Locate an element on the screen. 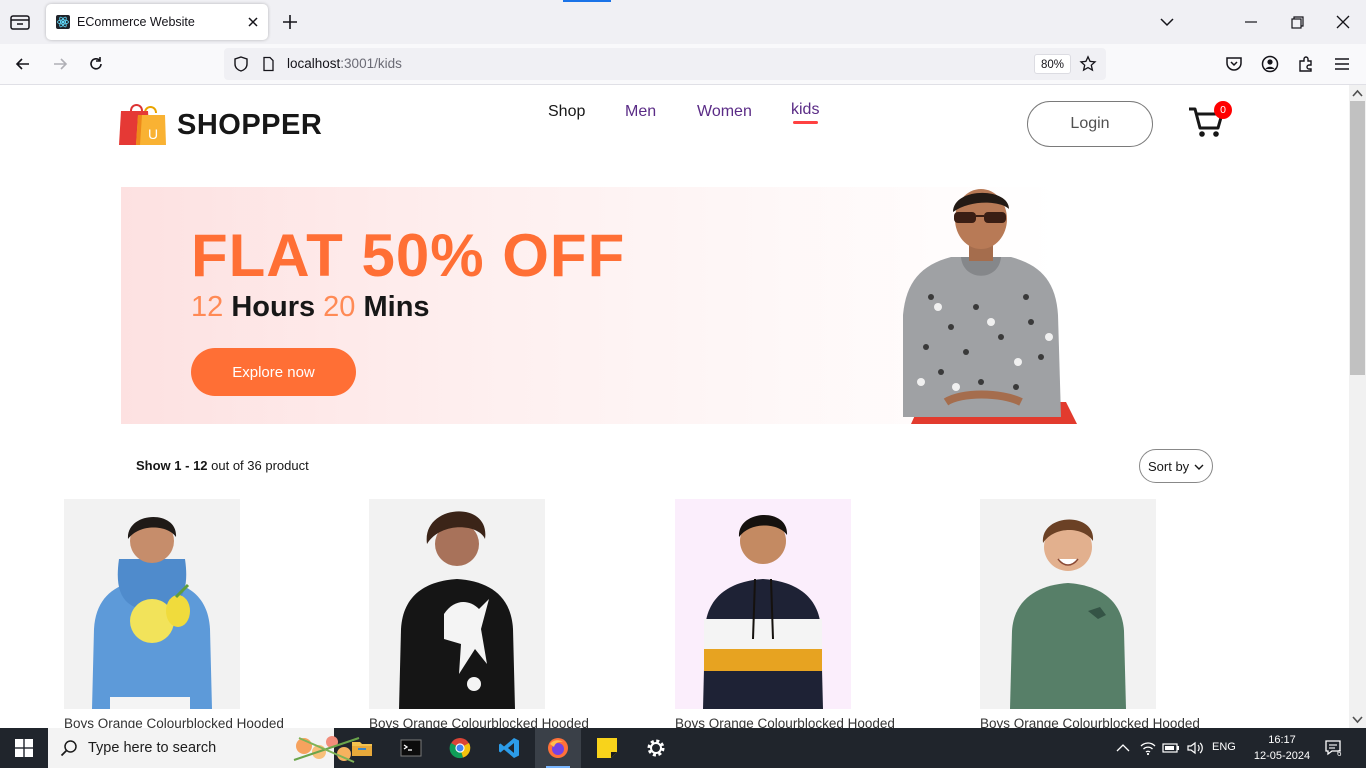 This screenshot has height=768, width=1366. taskbar-search-box: Type here to search is located at coordinates (204, 748).